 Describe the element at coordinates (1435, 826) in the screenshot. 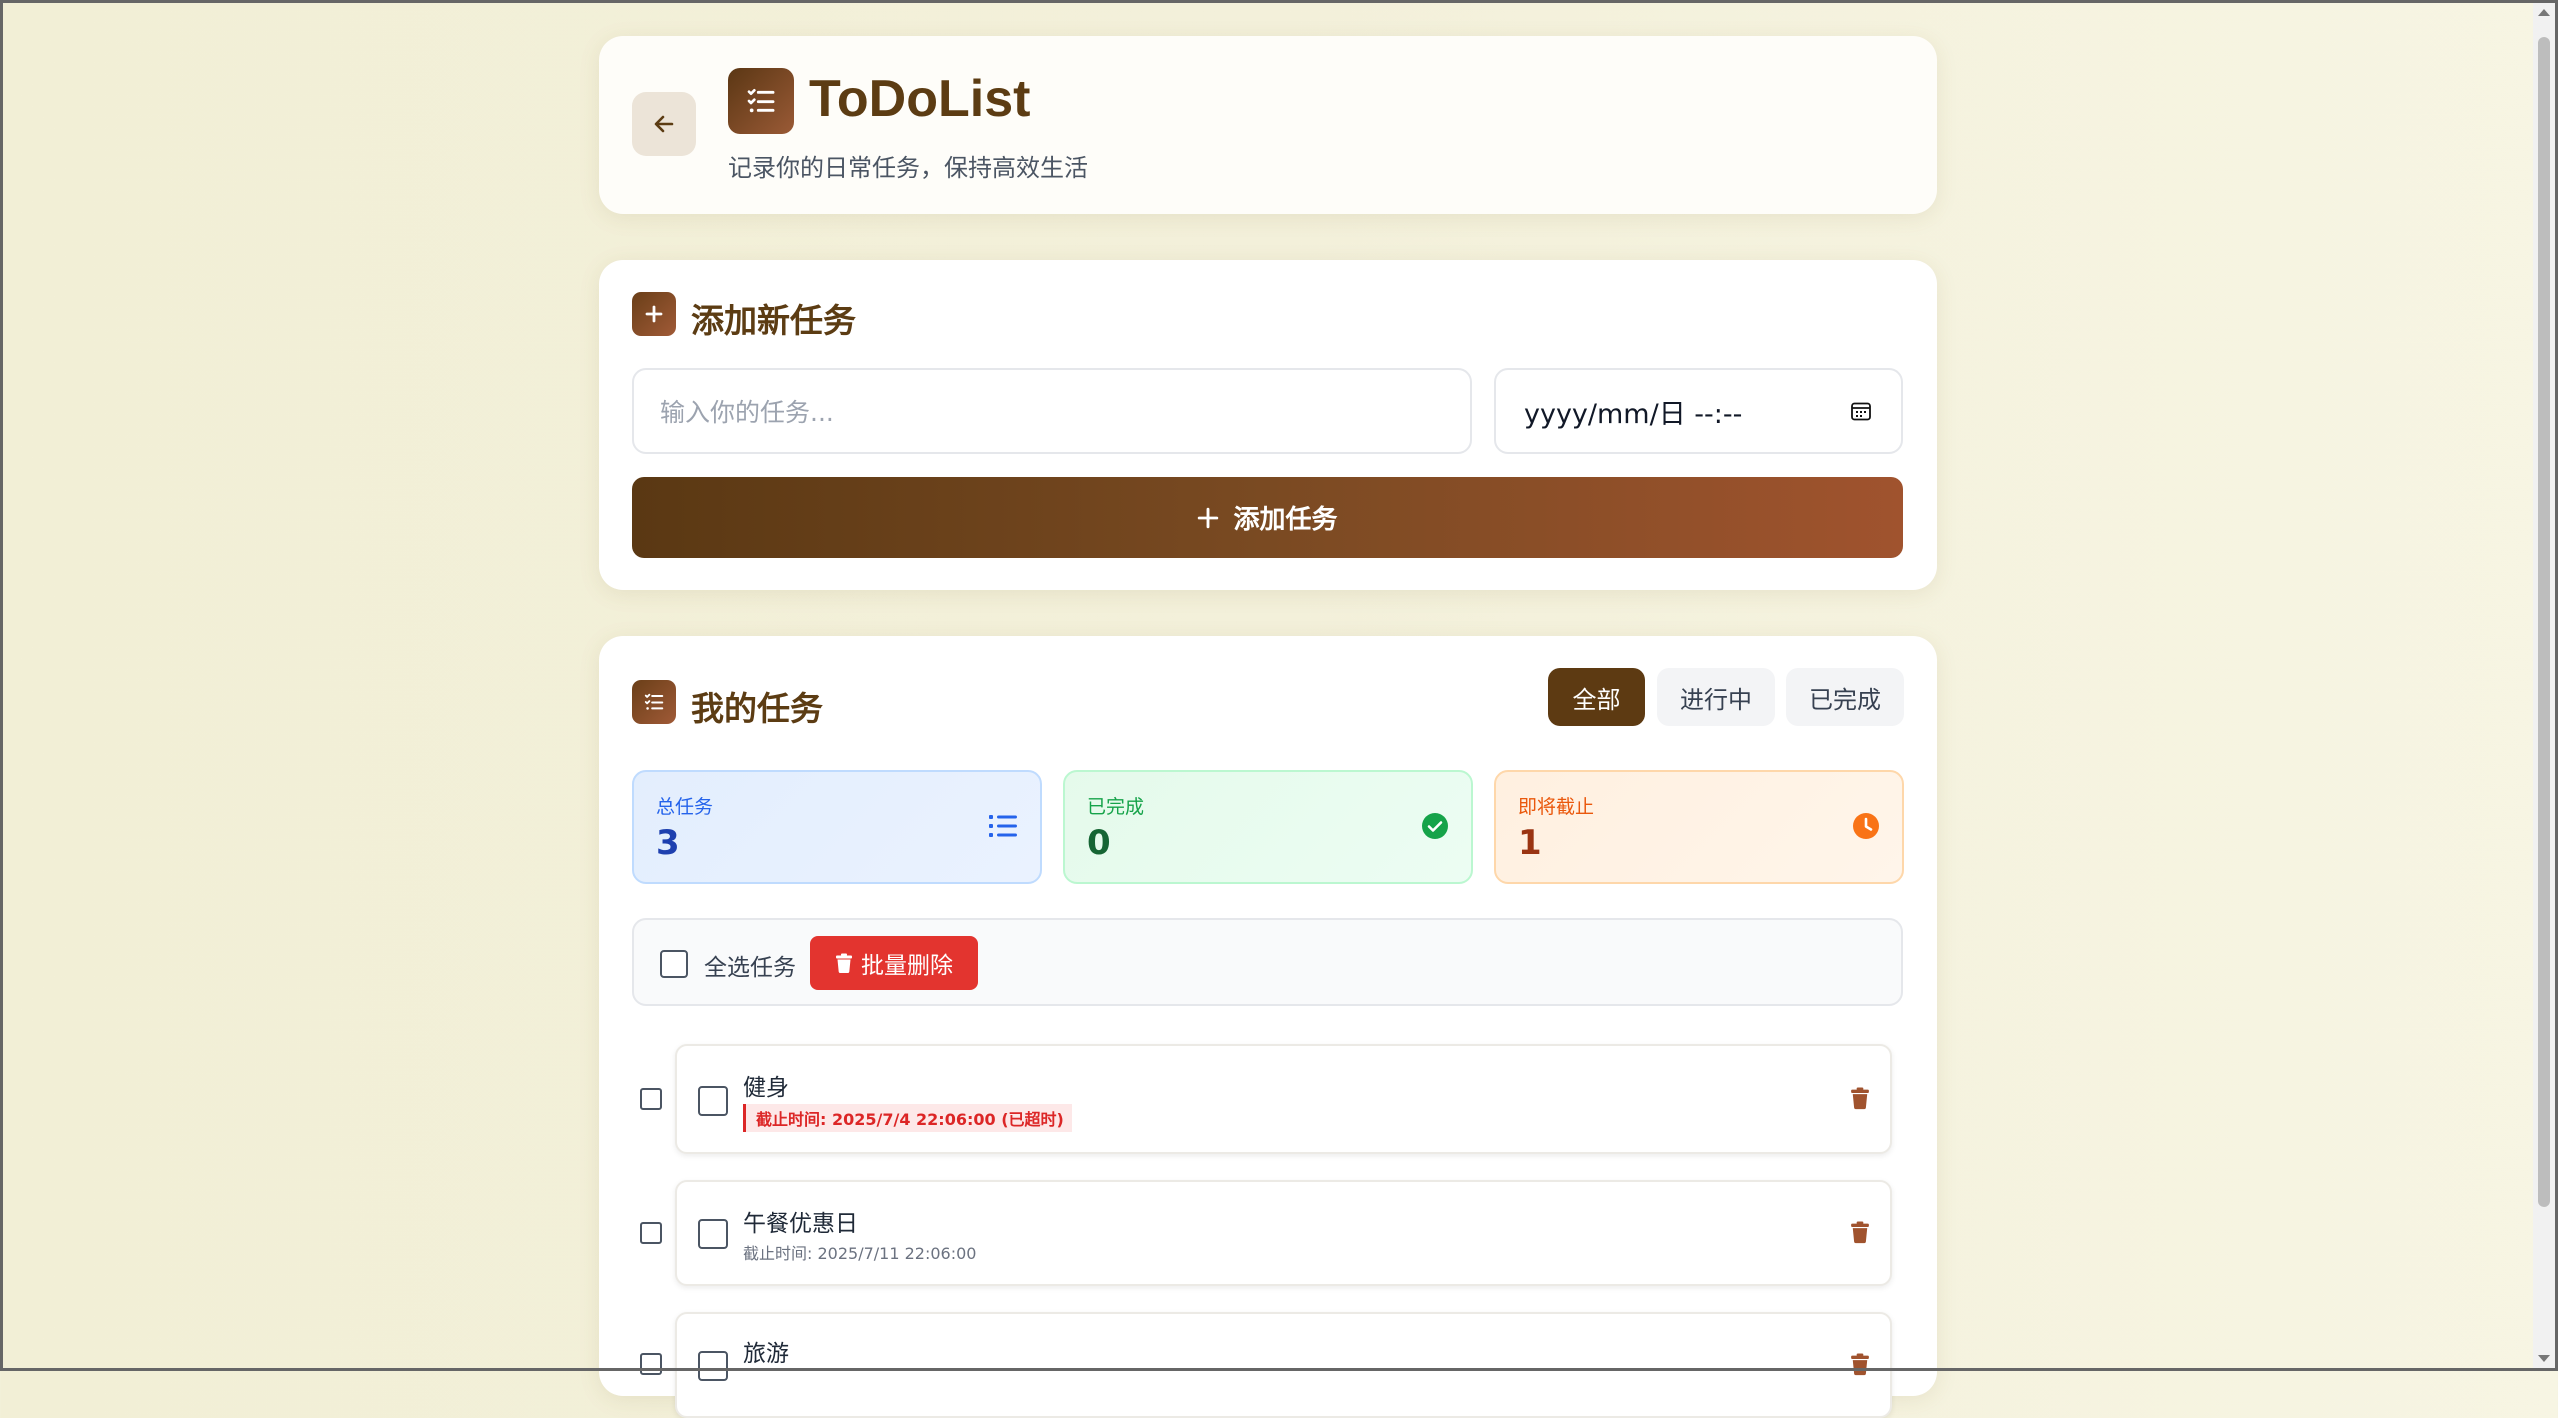

I see `check-circle-icon` at that location.